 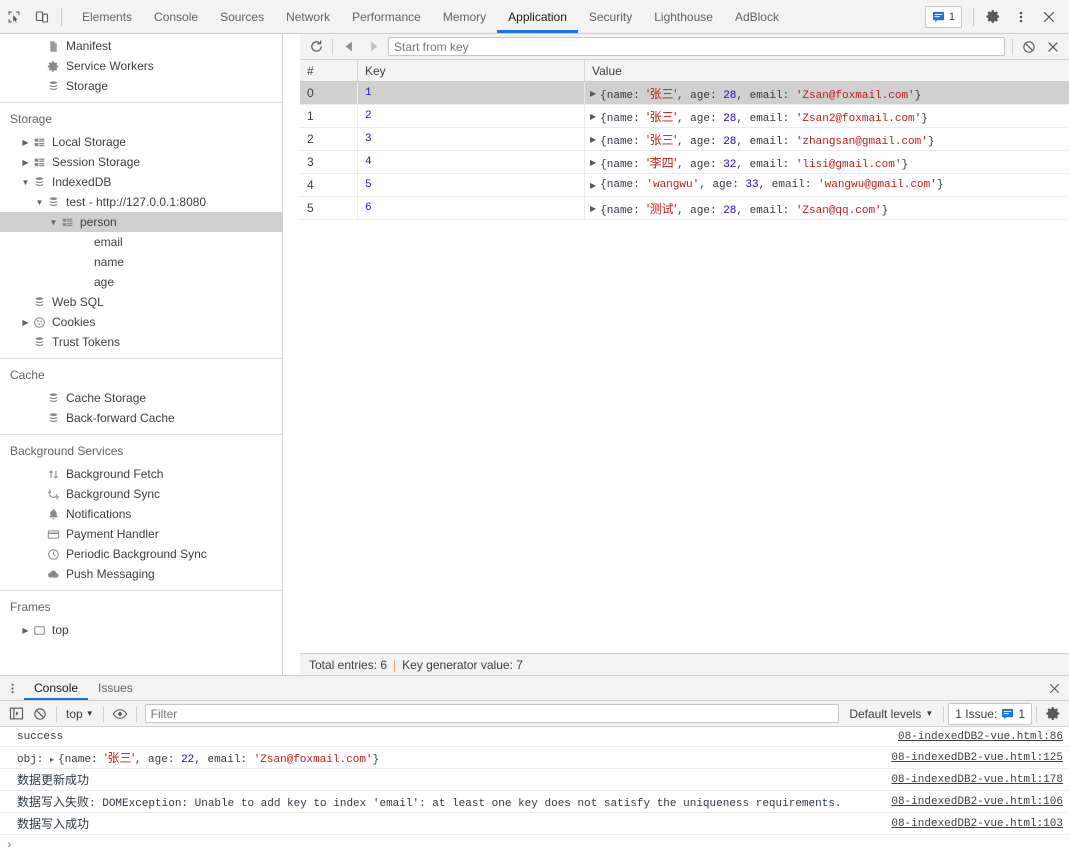 I want to click on drawer-tab-issues: Issues, so click(x=115, y=688).